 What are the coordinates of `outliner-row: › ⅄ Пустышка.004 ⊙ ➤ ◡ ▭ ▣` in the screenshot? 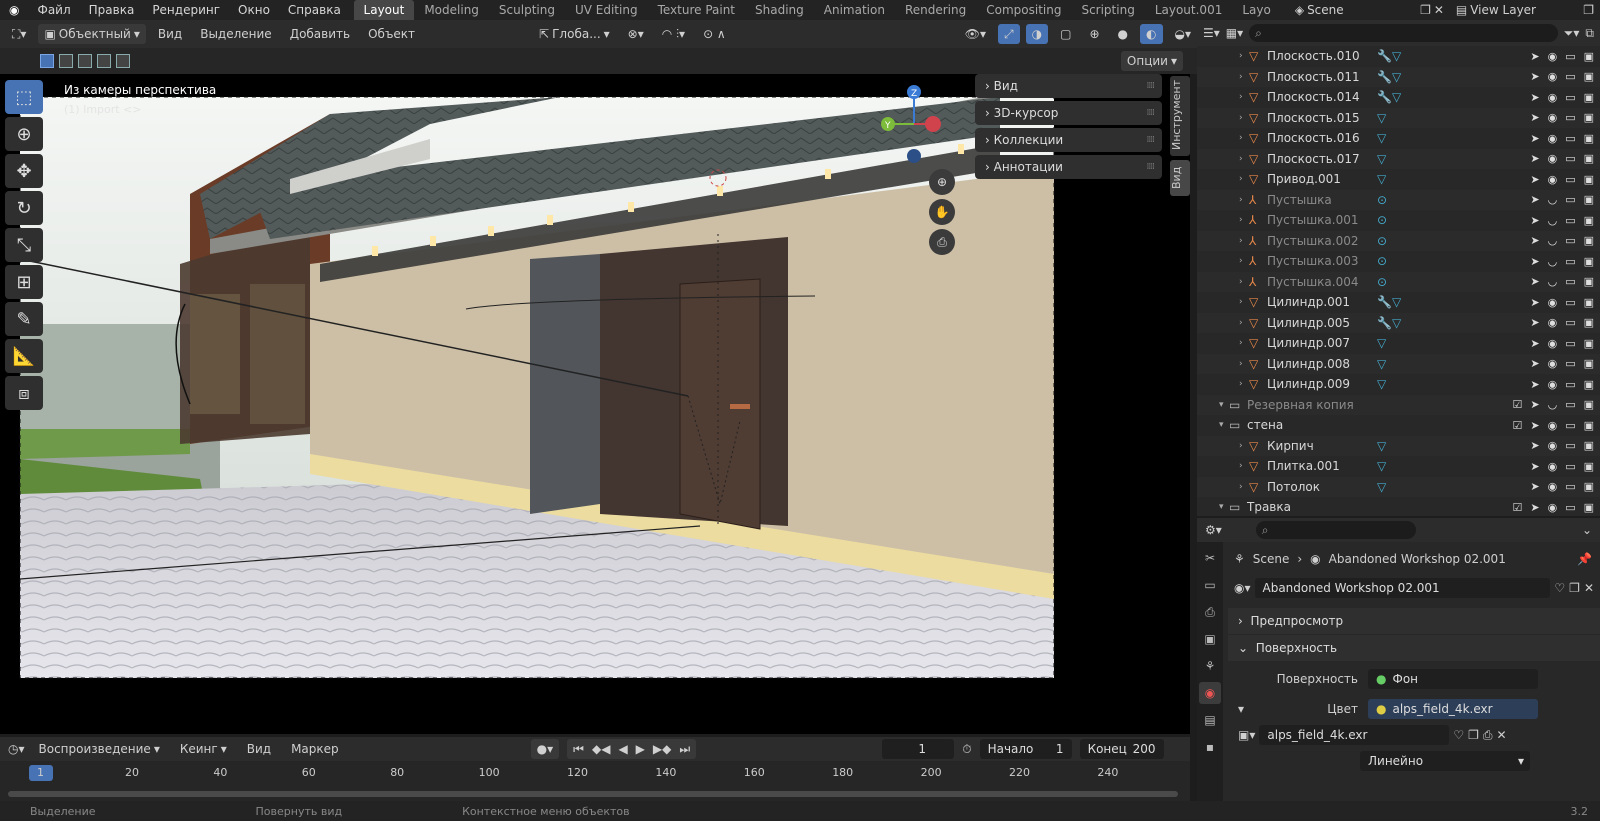 It's located at (1398, 281).